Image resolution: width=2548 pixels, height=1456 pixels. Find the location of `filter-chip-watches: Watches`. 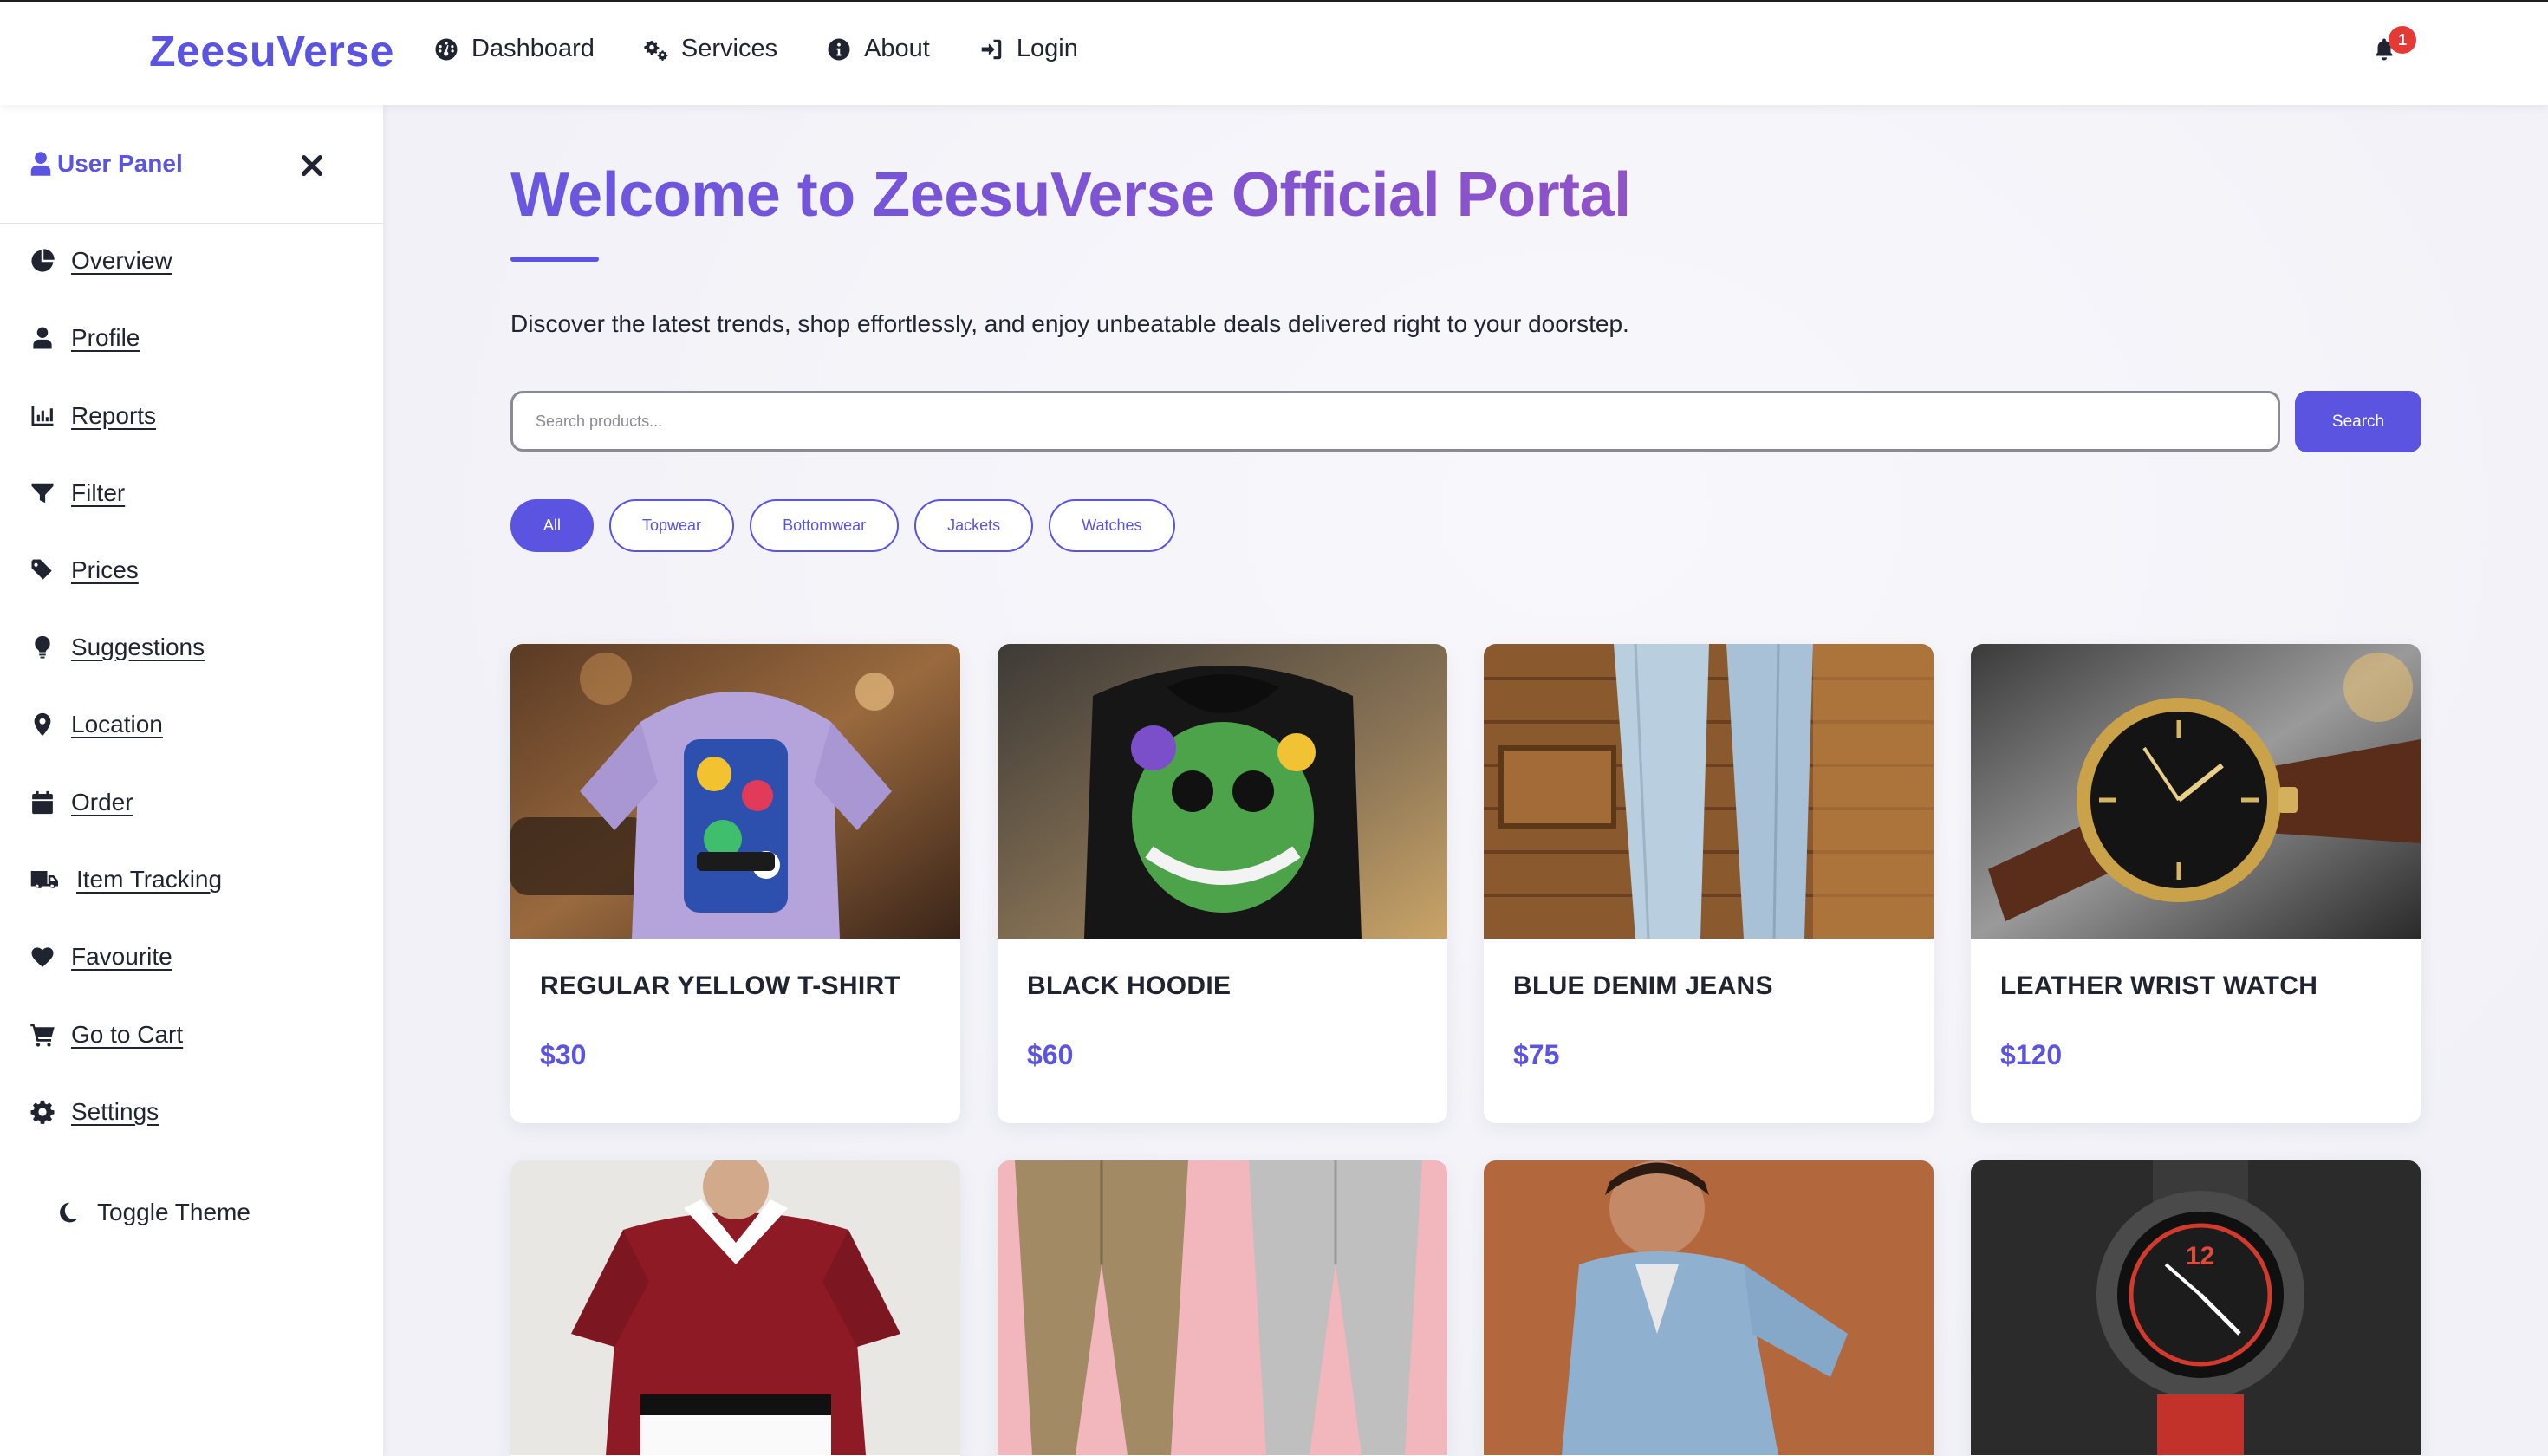

filter-chip-watches: Watches is located at coordinates (1112, 525).